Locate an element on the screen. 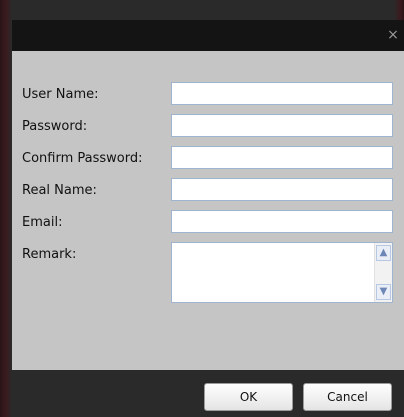 Image resolution: width=404 pixels, height=417 pixels. real-name-input is located at coordinates (282, 189).